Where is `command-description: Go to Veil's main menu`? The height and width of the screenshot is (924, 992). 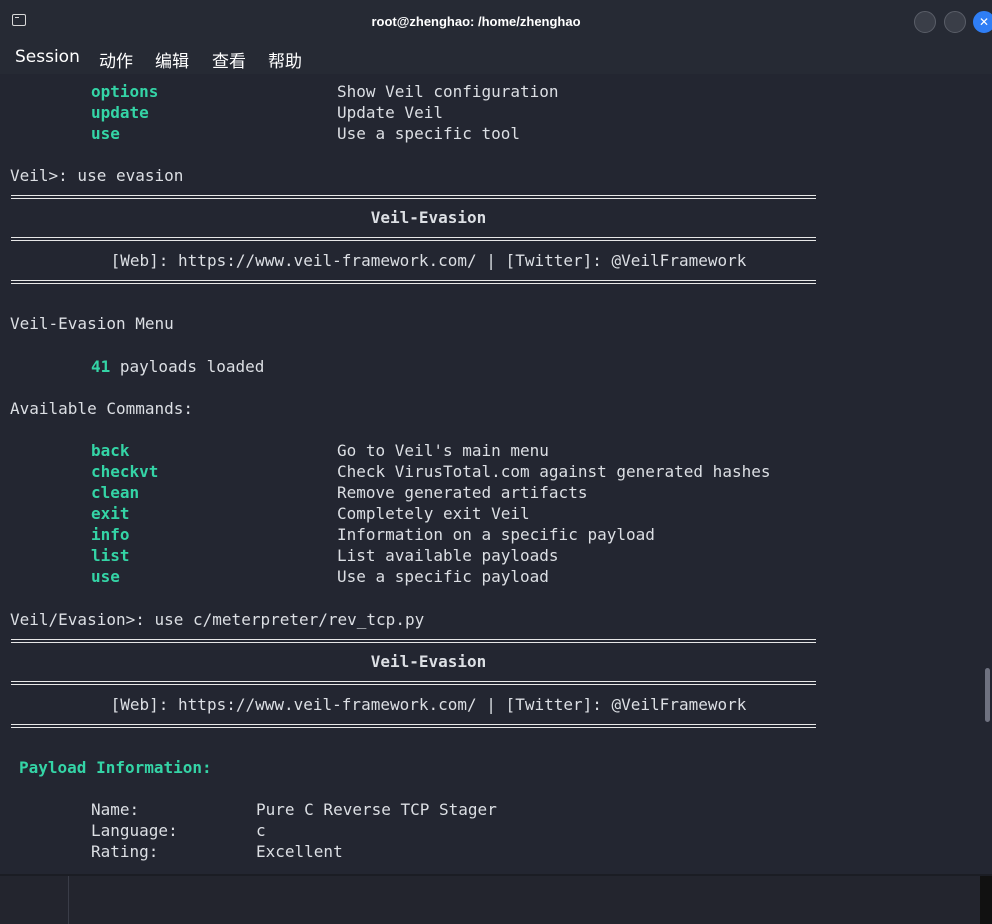
command-description: Go to Veil's main menu is located at coordinates (443, 450).